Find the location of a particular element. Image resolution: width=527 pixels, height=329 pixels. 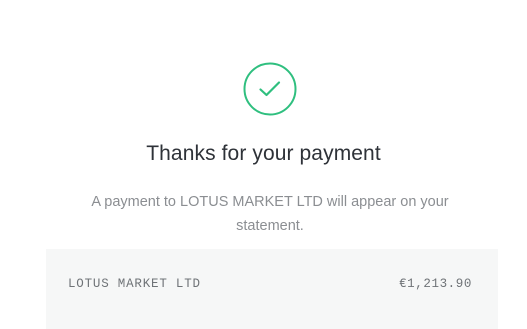

merchant-name: LOTUS MARKET LTD is located at coordinates (134, 284).